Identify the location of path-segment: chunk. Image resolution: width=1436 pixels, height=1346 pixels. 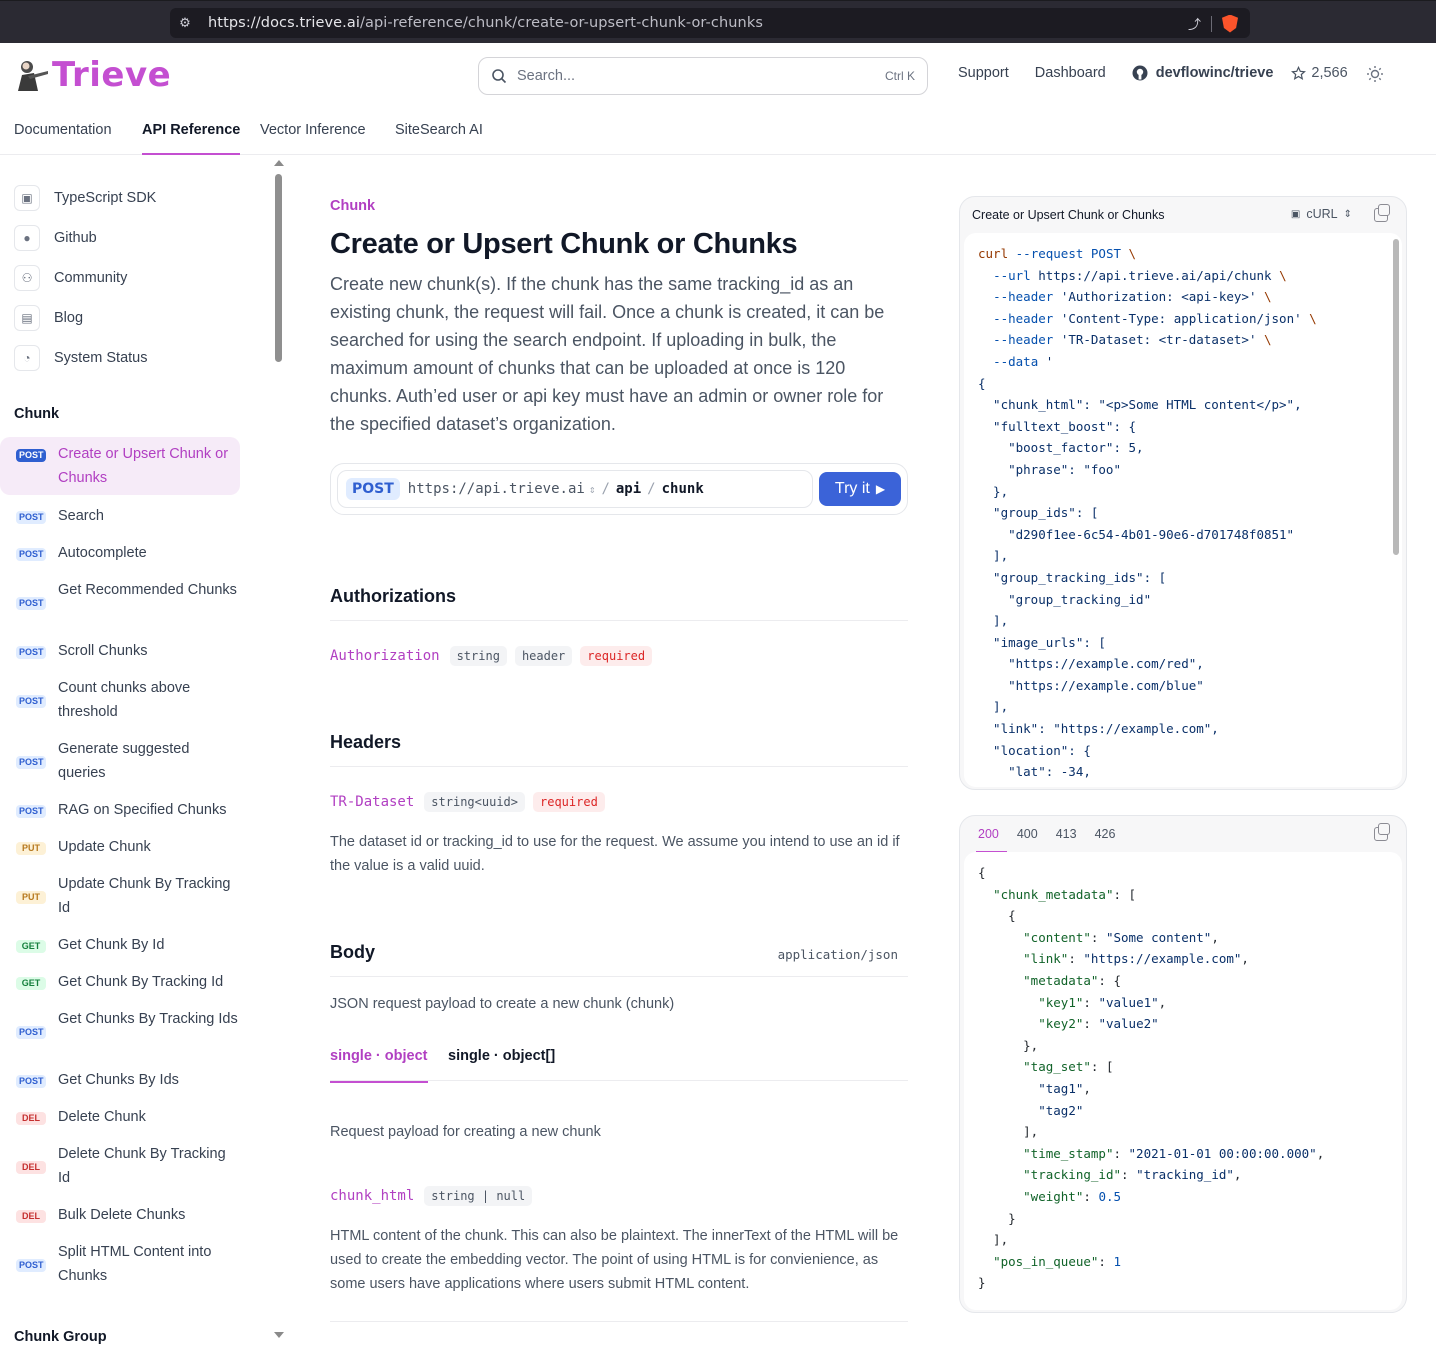
(682, 489).